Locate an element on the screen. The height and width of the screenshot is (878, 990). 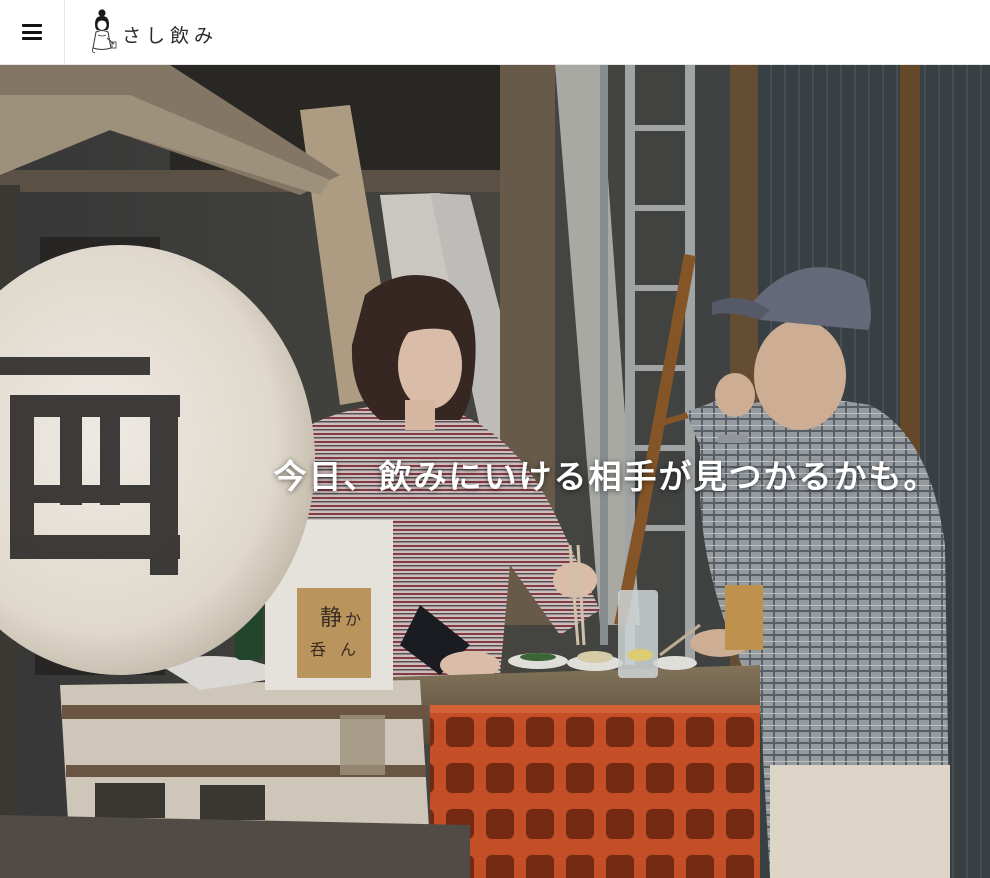
hero-tagline: 今日、飲みにいける相手が見つかるかも。 is located at coordinates (606, 476).